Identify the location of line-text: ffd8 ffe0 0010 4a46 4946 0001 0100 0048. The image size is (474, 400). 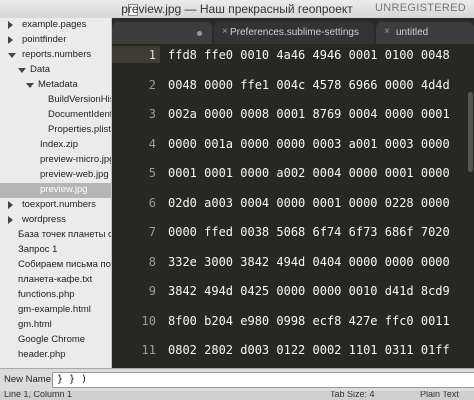
(318, 55).